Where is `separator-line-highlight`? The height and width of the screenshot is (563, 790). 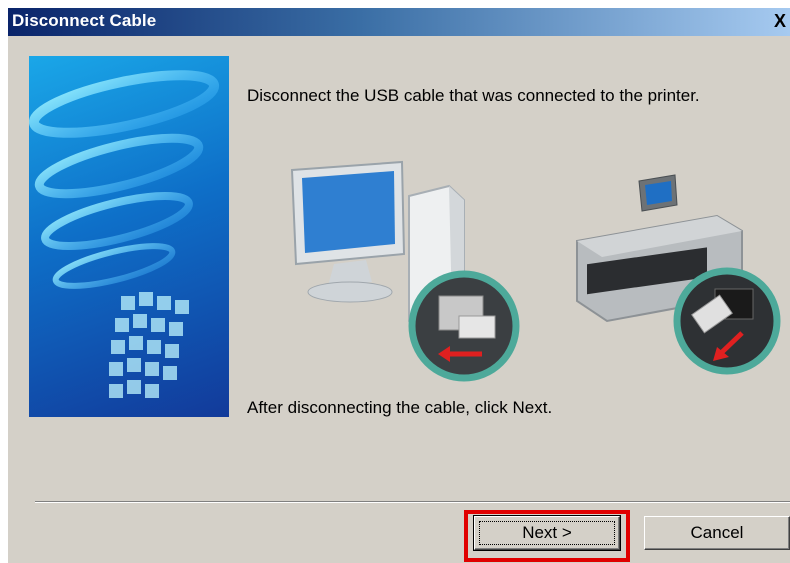
separator-line-highlight is located at coordinates (412, 502).